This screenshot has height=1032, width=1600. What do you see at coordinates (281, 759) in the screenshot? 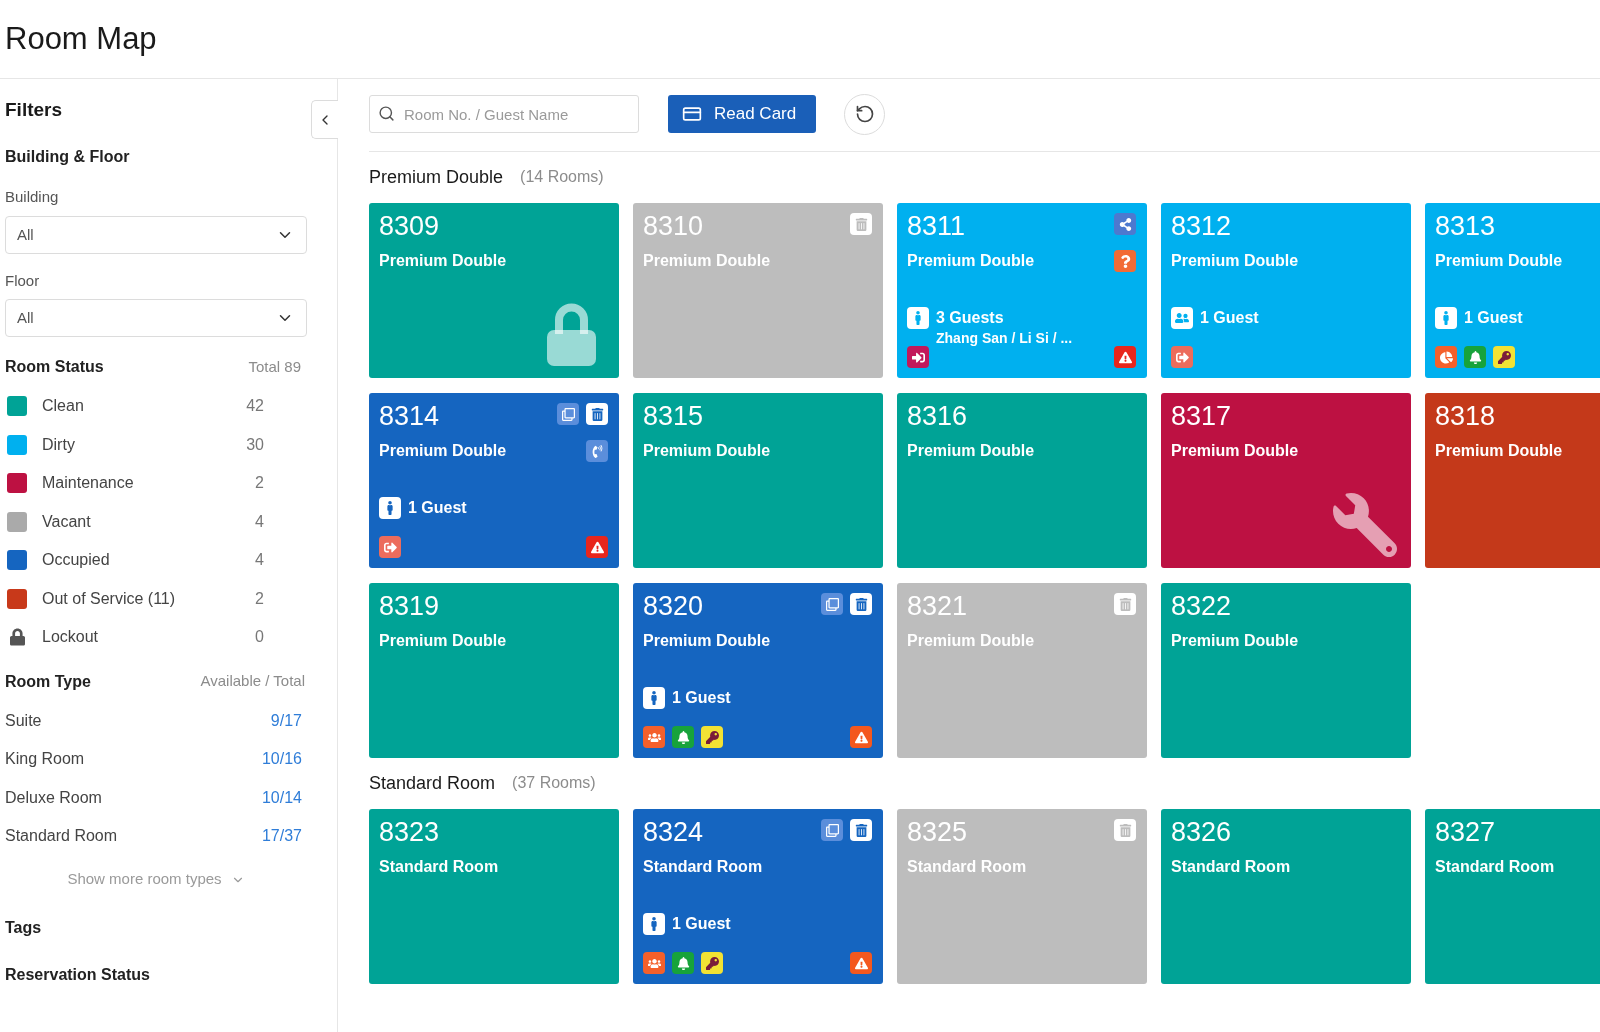
I see `room-type-count: 10/16` at bounding box center [281, 759].